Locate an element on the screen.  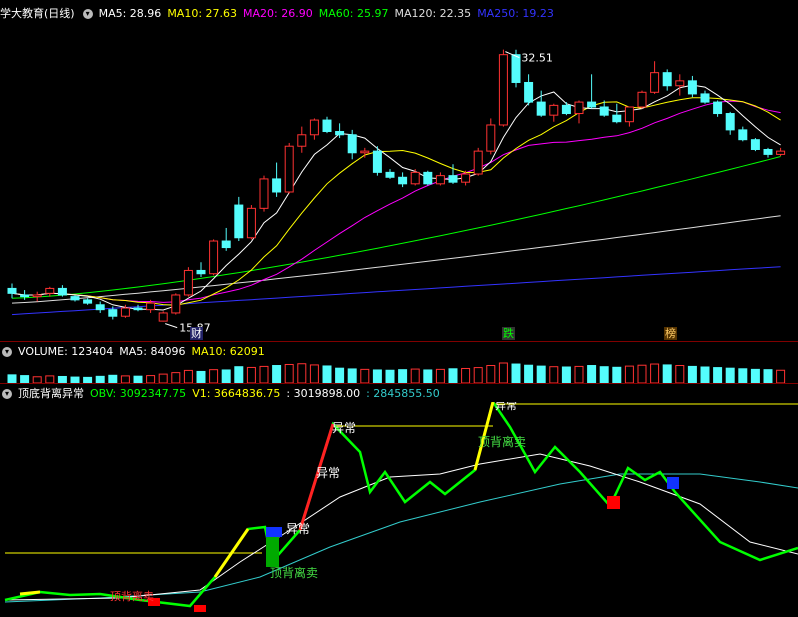
volume-chart is located at coordinates (396, 372).